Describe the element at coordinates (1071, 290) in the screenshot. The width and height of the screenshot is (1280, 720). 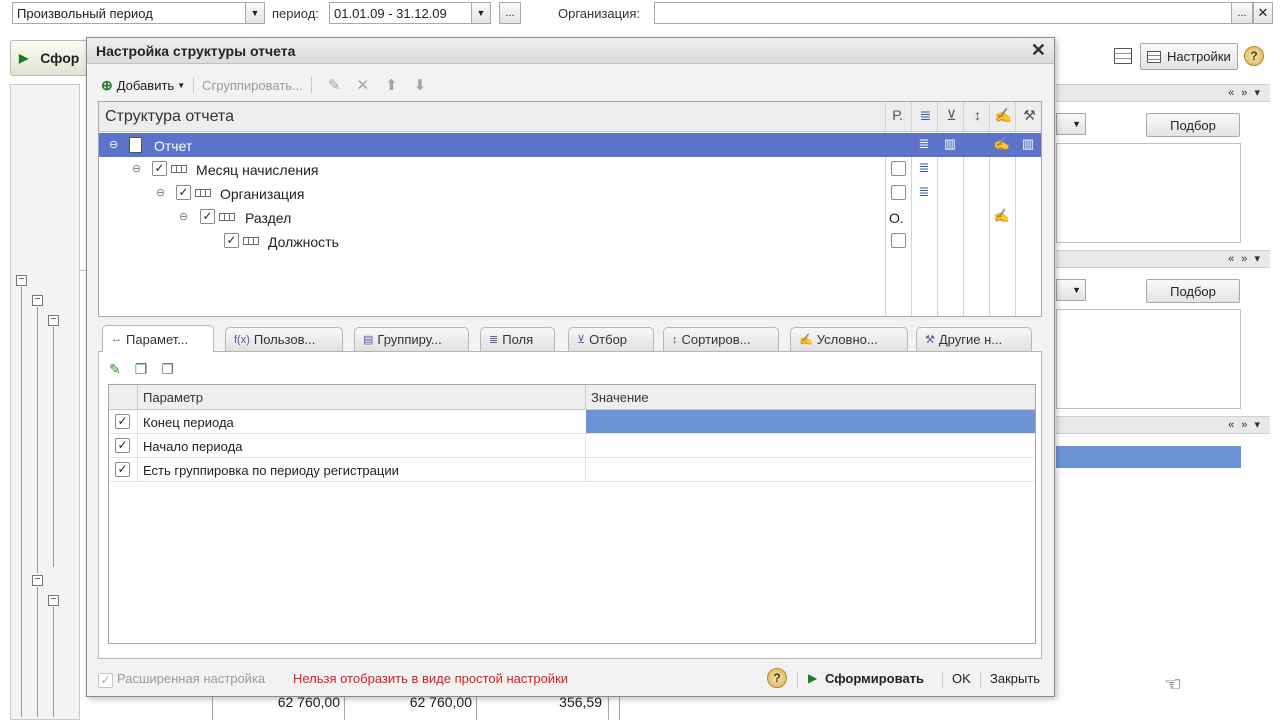
I see `right-combo-2: ▼` at that location.